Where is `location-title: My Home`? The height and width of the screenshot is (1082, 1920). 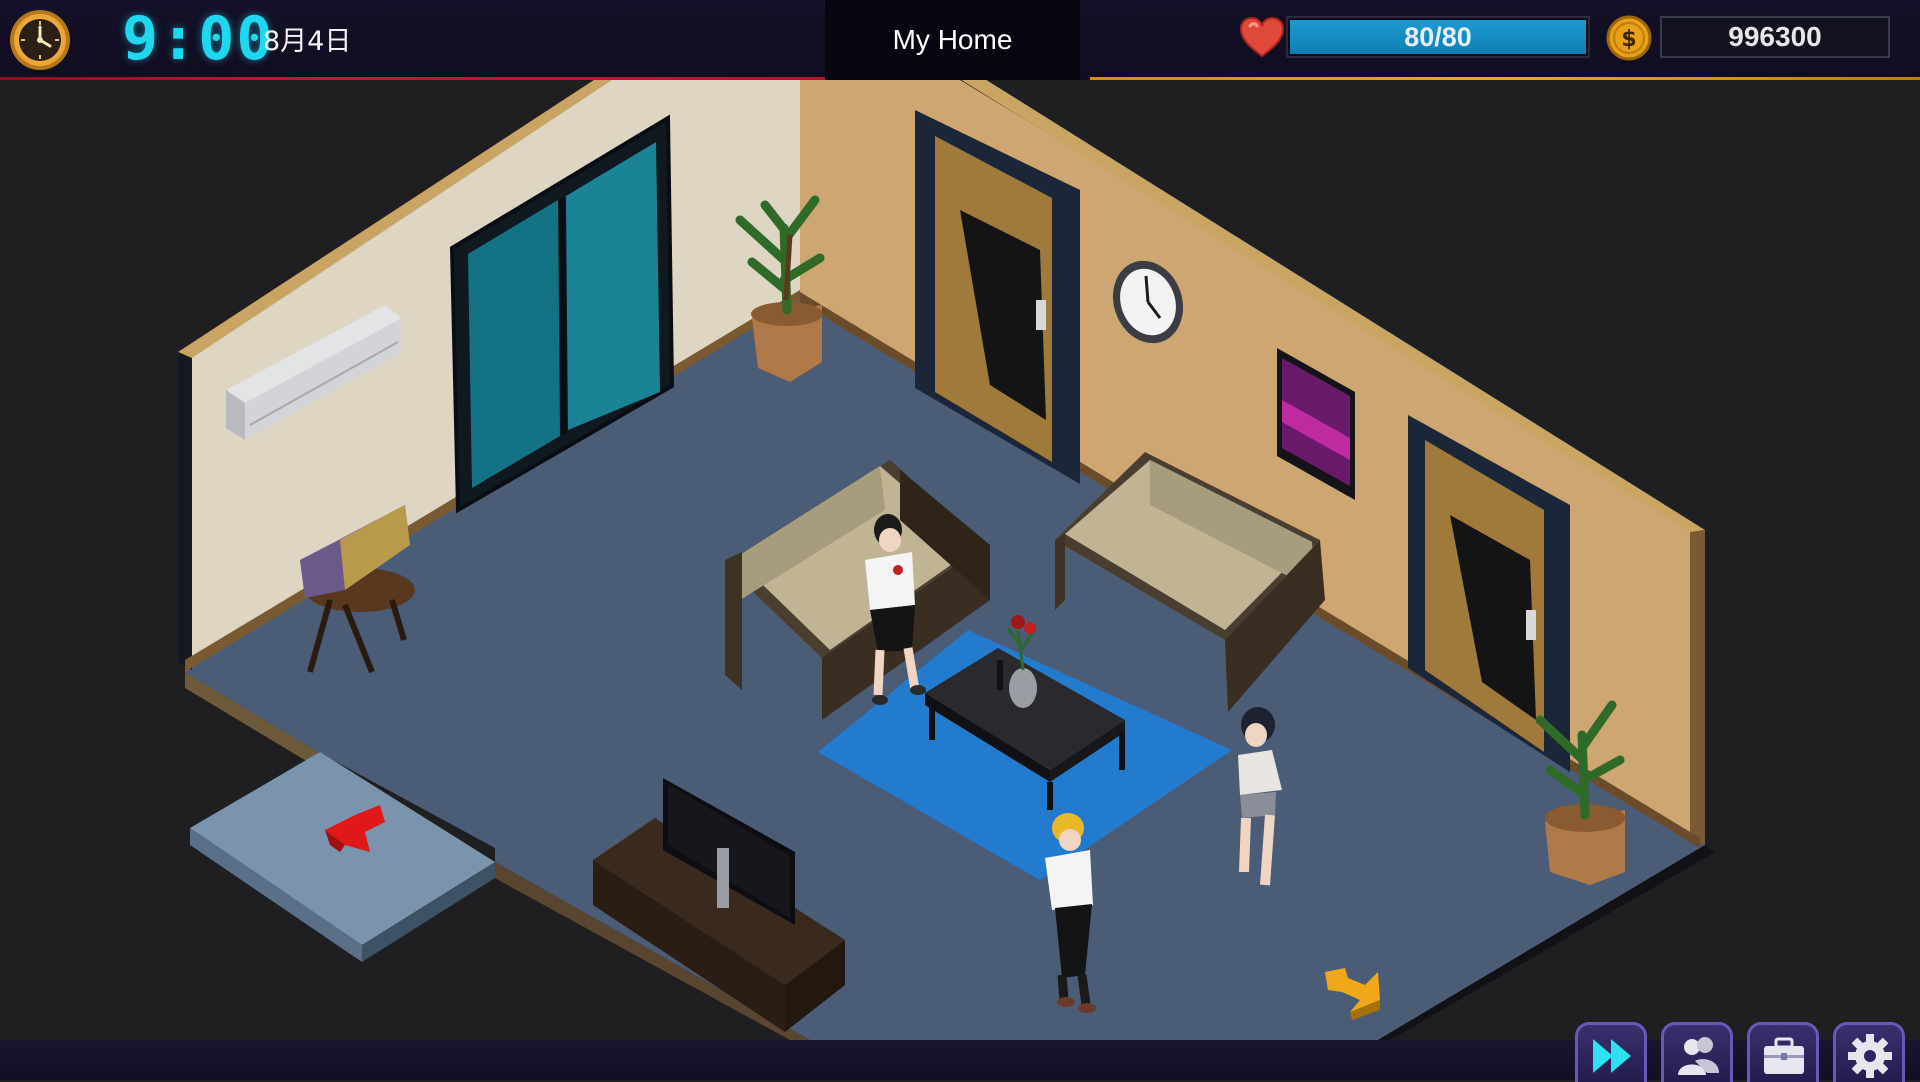 location-title: My Home is located at coordinates (952, 40).